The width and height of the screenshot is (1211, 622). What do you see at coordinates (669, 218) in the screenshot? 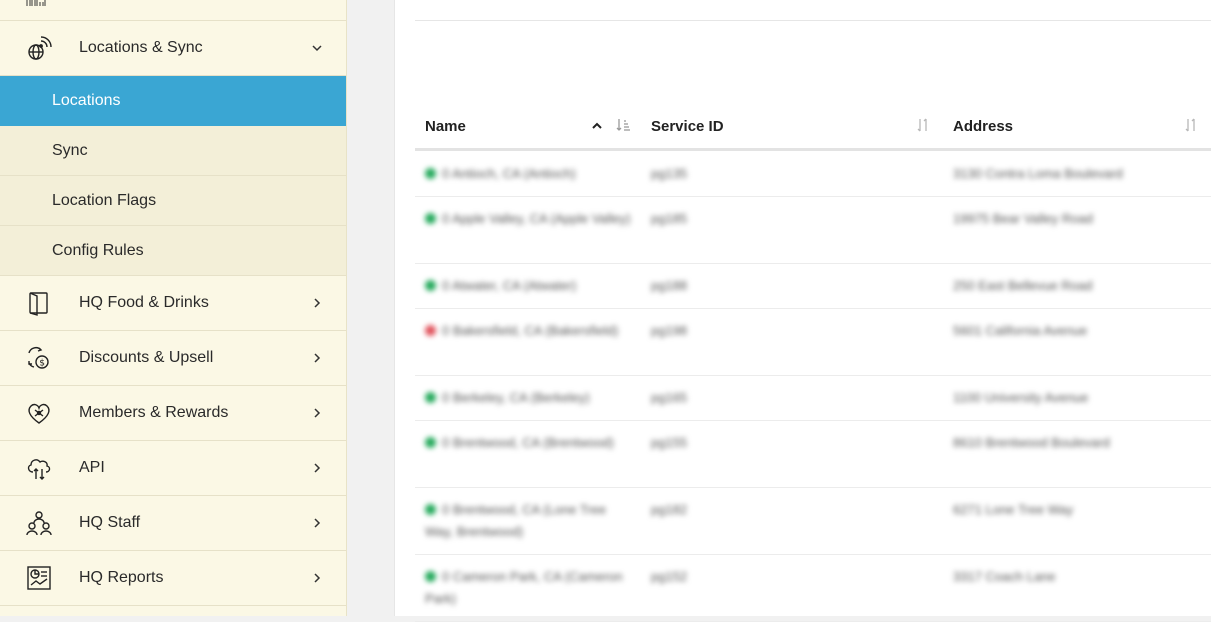
I see `cell-service-id: pg185` at bounding box center [669, 218].